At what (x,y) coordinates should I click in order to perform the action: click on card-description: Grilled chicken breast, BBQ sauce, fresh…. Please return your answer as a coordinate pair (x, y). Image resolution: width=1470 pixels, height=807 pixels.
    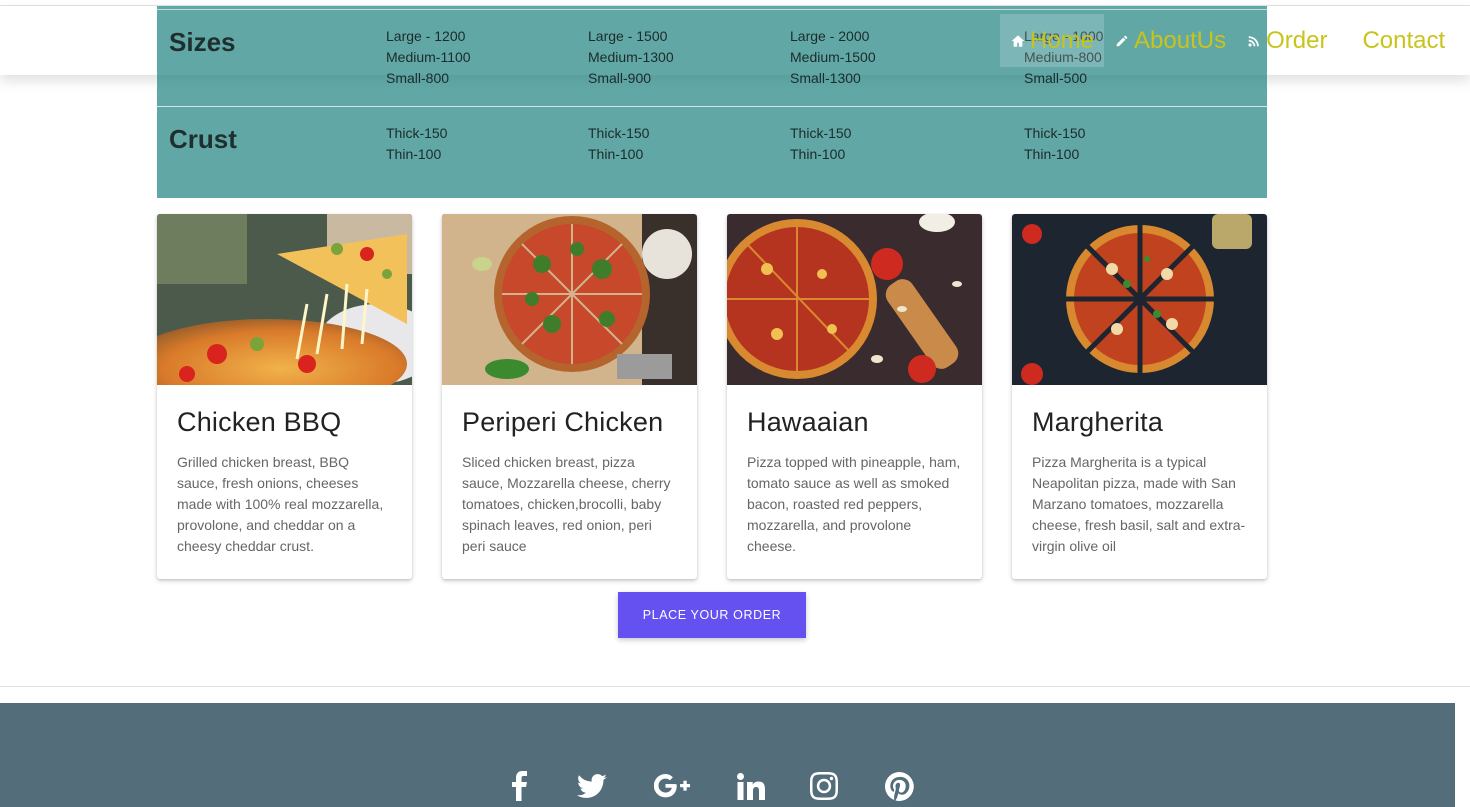
    Looking at the image, I should click on (280, 504).